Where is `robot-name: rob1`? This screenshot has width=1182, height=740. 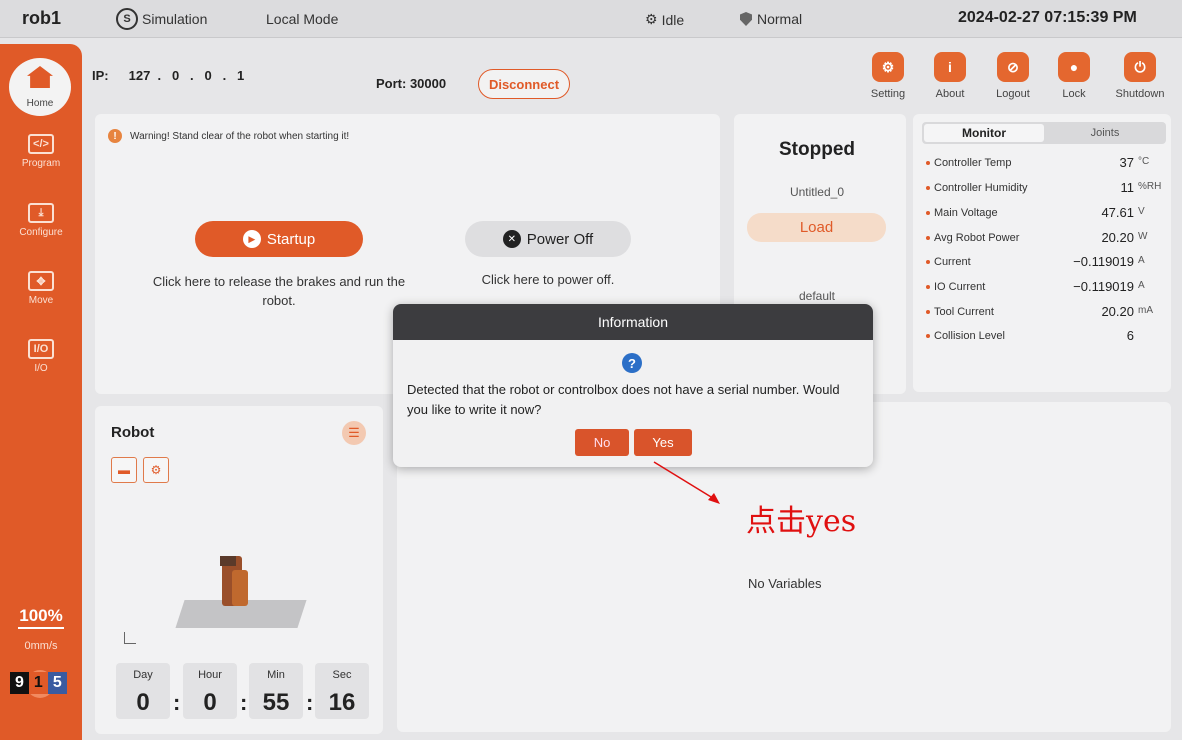 robot-name: rob1 is located at coordinates (42, 18).